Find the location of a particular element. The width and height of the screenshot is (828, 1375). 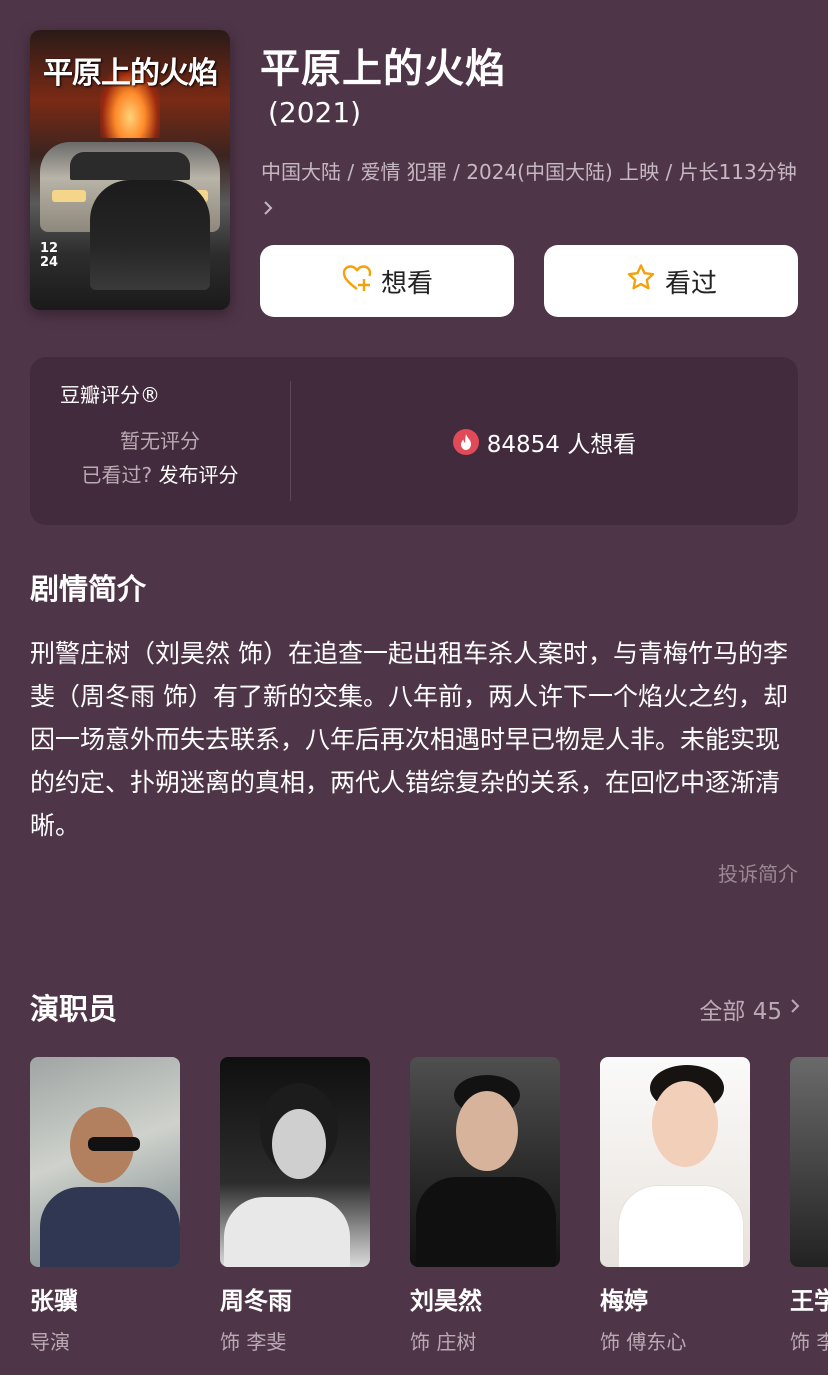

movie-poster: 平原上的火焰 12 24 is located at coordinates (130, 170).